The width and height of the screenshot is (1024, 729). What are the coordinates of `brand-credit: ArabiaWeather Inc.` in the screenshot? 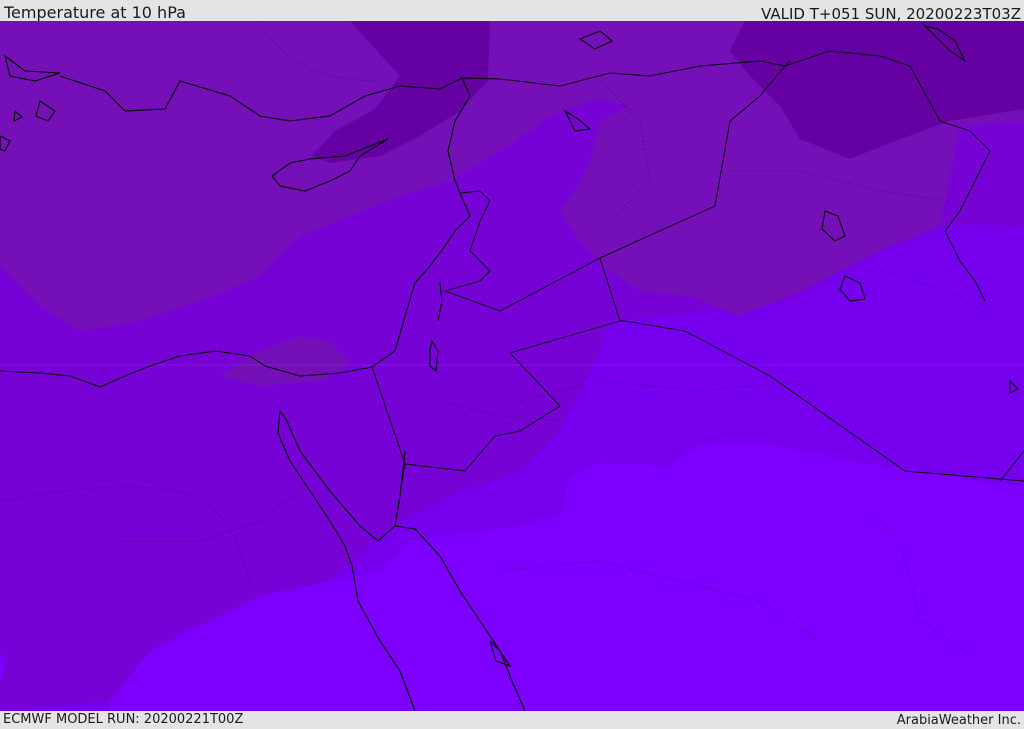 It's located at (958, 720).